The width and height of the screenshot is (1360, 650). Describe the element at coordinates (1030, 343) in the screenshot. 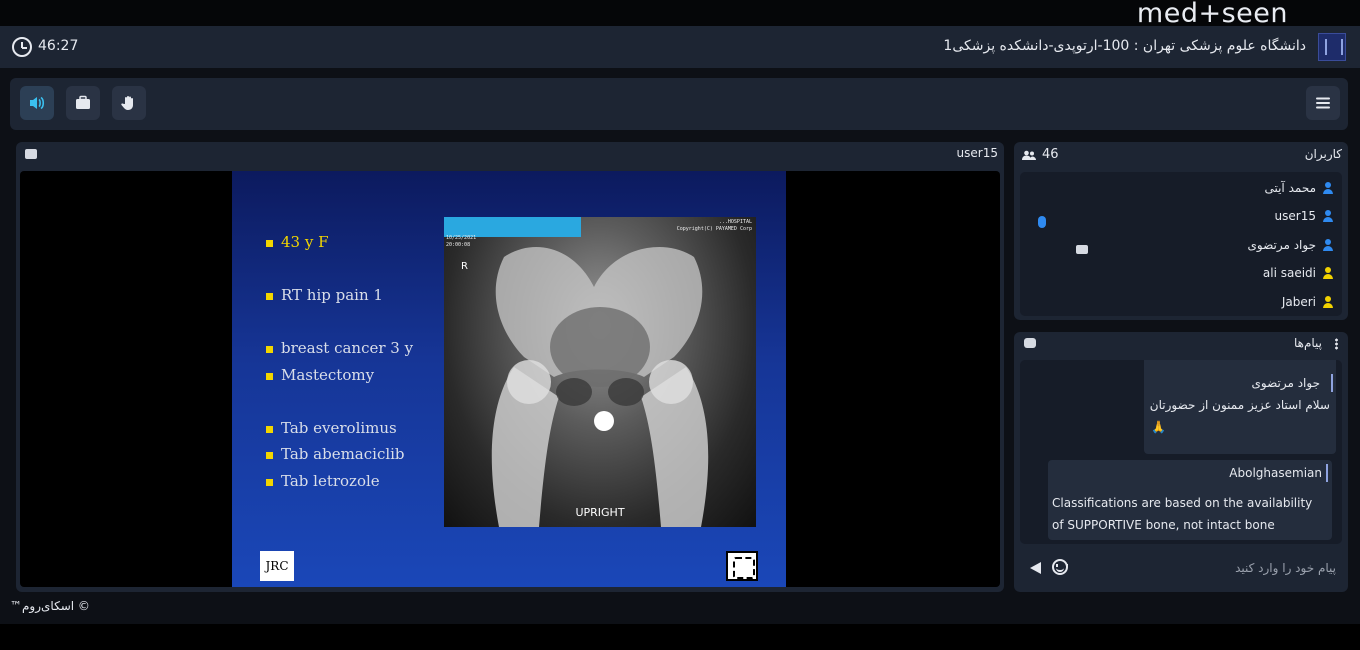

I see `chat-bubble-icon` at that location.